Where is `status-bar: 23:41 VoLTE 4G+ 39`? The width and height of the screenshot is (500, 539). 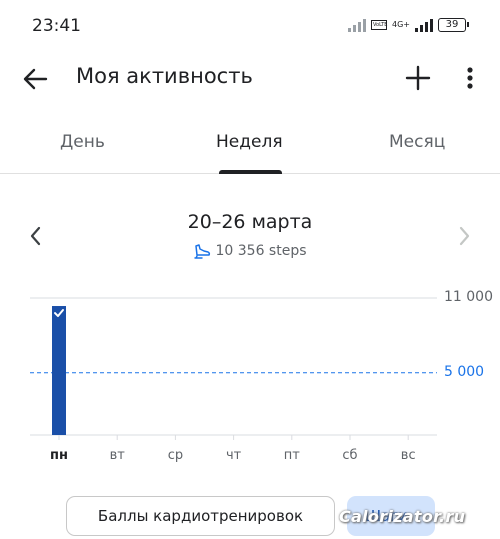 status-bar: 23:41 VoLTE 4G+ 39 is located at coordinates (250, 28).